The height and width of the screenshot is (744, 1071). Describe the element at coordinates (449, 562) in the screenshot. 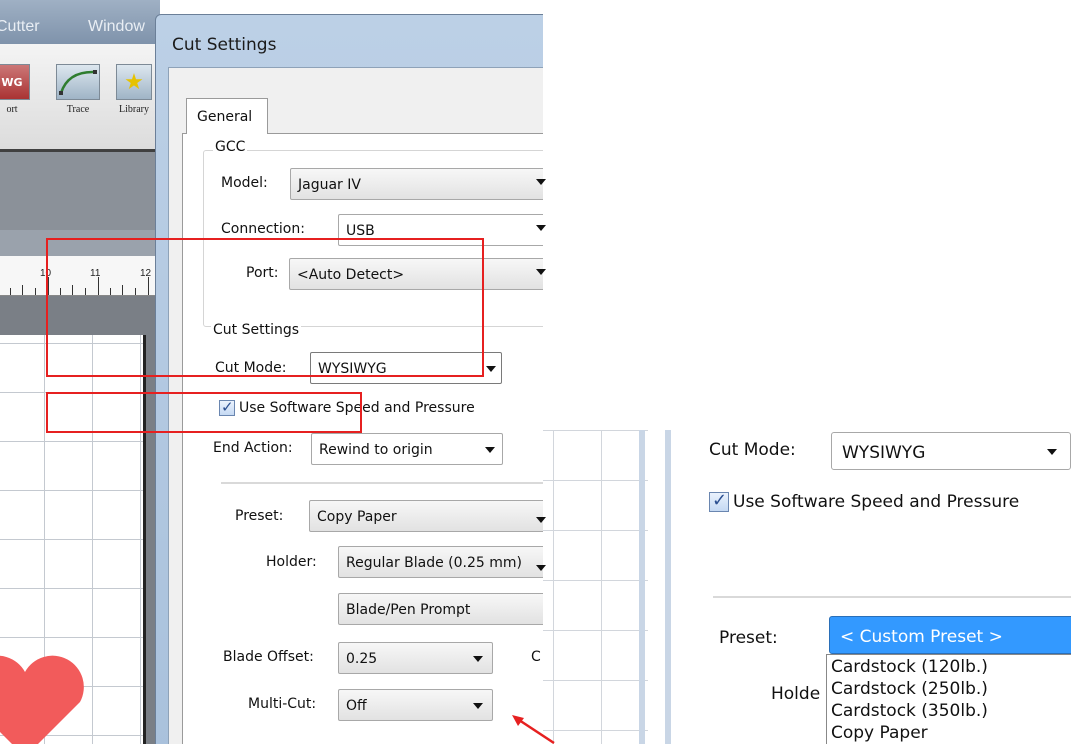

I see `holder-select: Regular Blade (0.25 mm)` at that location.